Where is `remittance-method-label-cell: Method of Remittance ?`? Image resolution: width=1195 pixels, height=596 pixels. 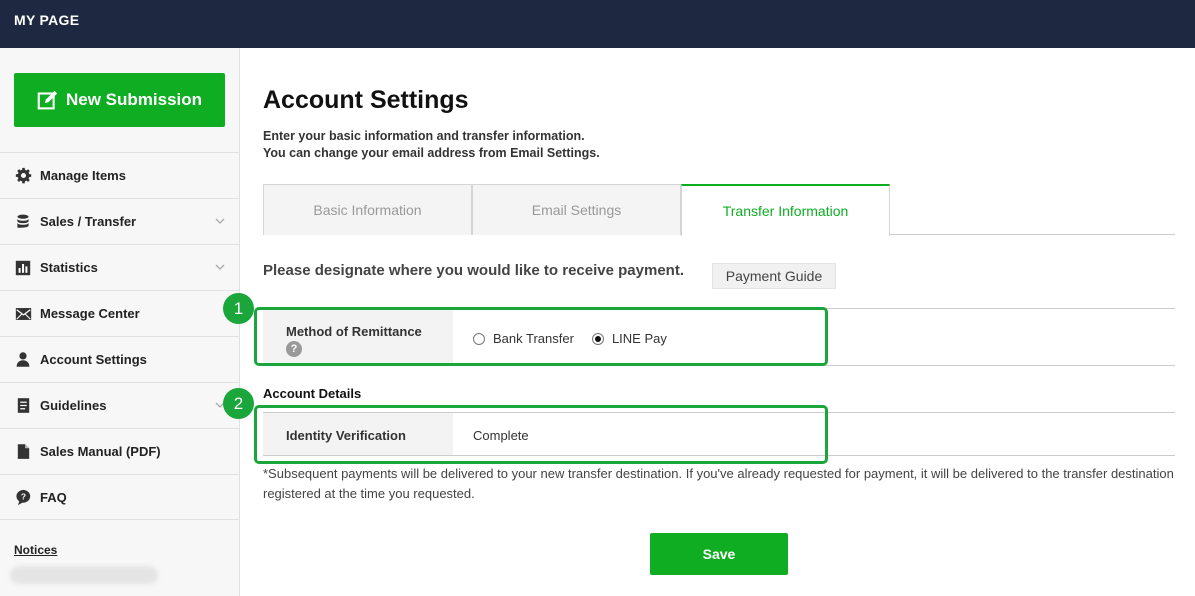
remittance-method-label-cell: Method of Remittance ? is located at coordinates (358, 337).